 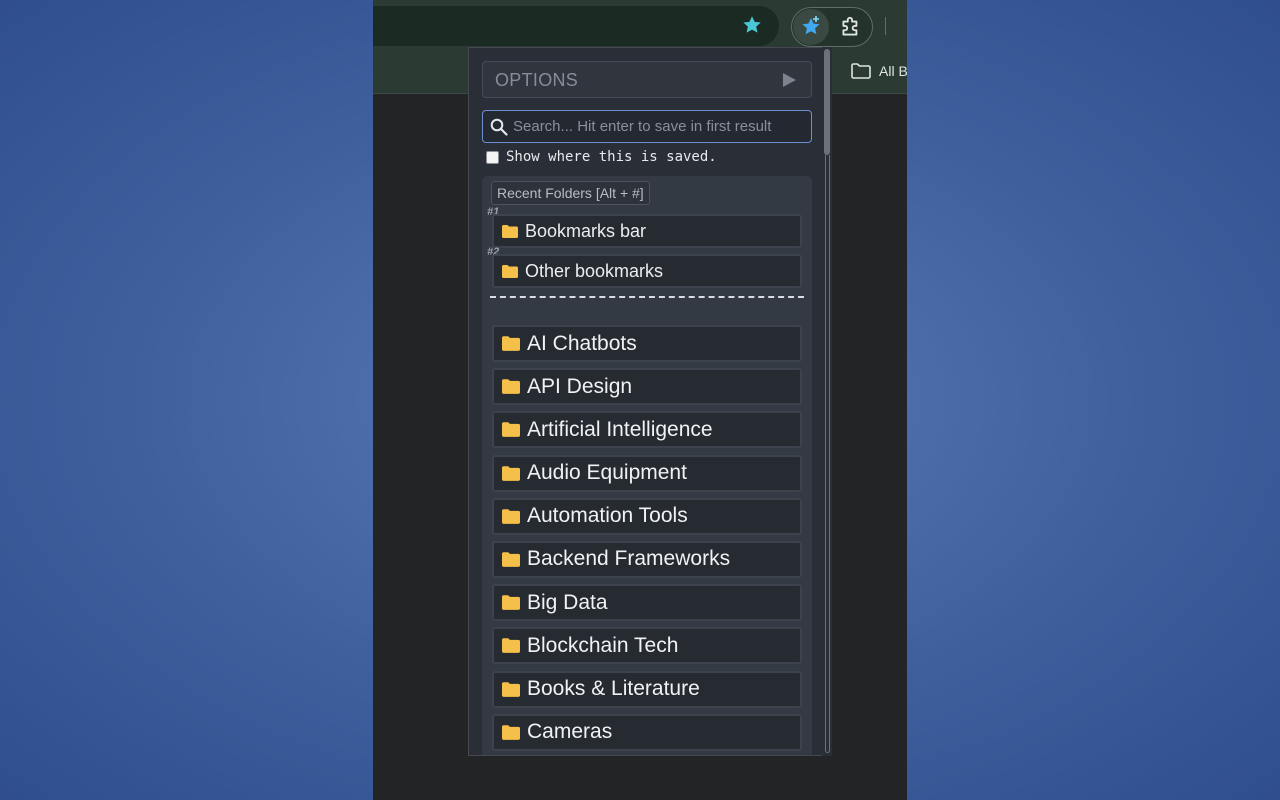 I want to click on folder-item: AI Chatbots, so click(x=647, y=343).